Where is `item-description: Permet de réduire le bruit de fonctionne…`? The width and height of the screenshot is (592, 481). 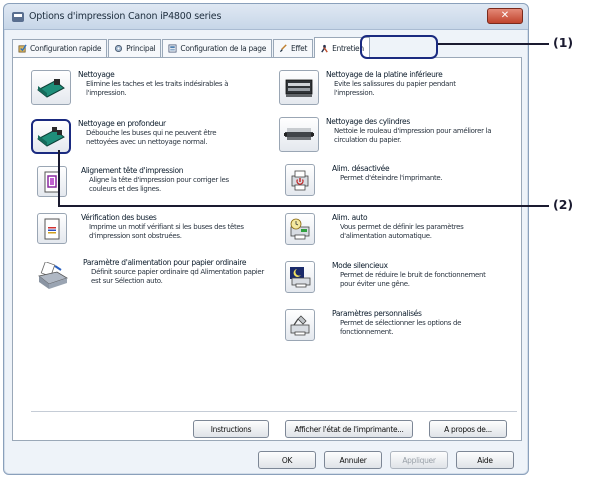
item-description: Permet de réduire le bruit de fonctionne… is located at coordinates (413, 279).